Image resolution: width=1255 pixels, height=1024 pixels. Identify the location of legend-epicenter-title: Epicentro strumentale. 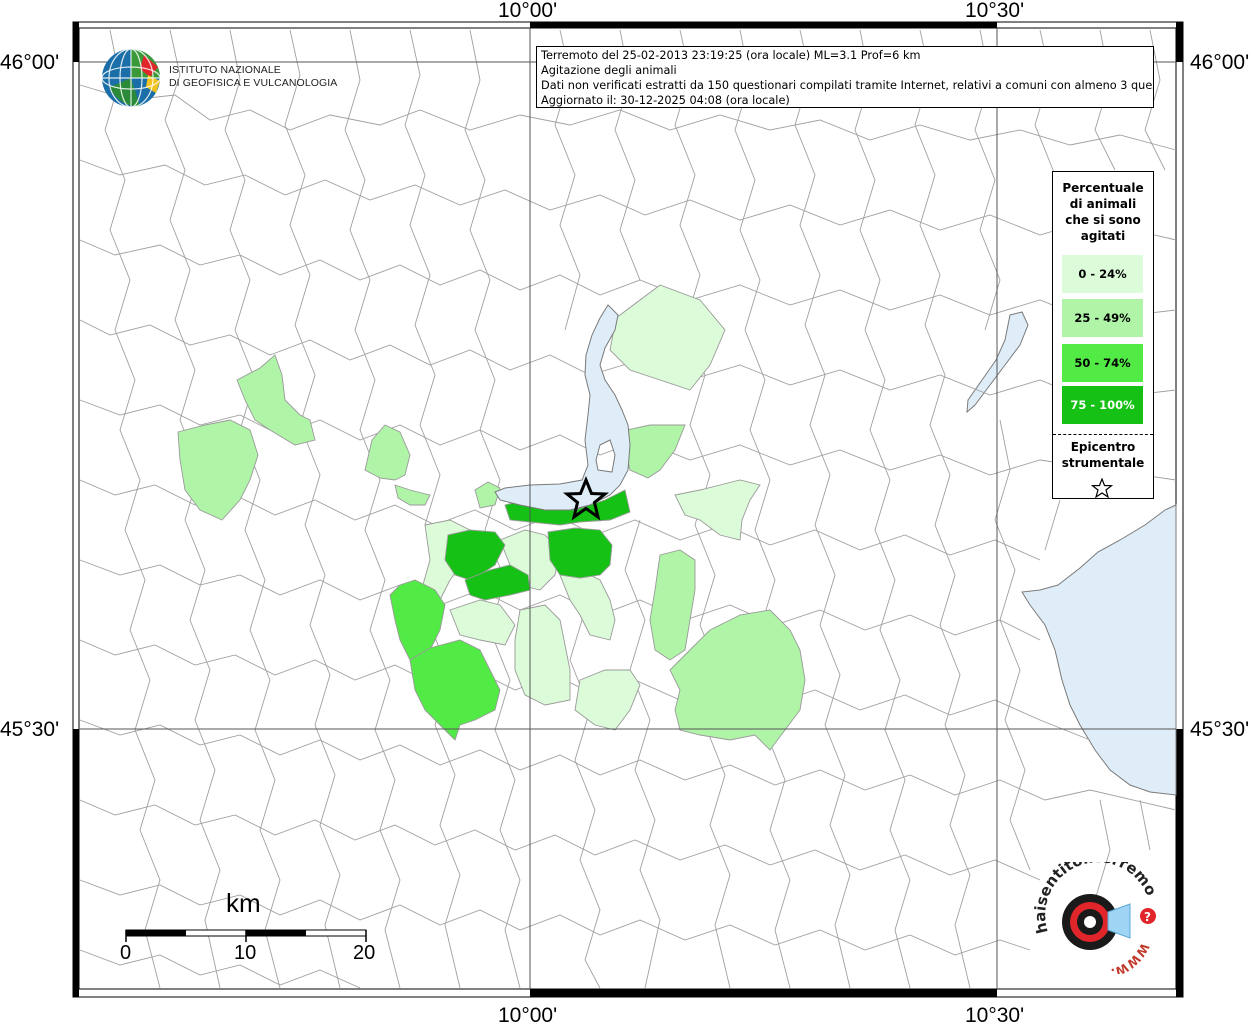
(1103, 455).